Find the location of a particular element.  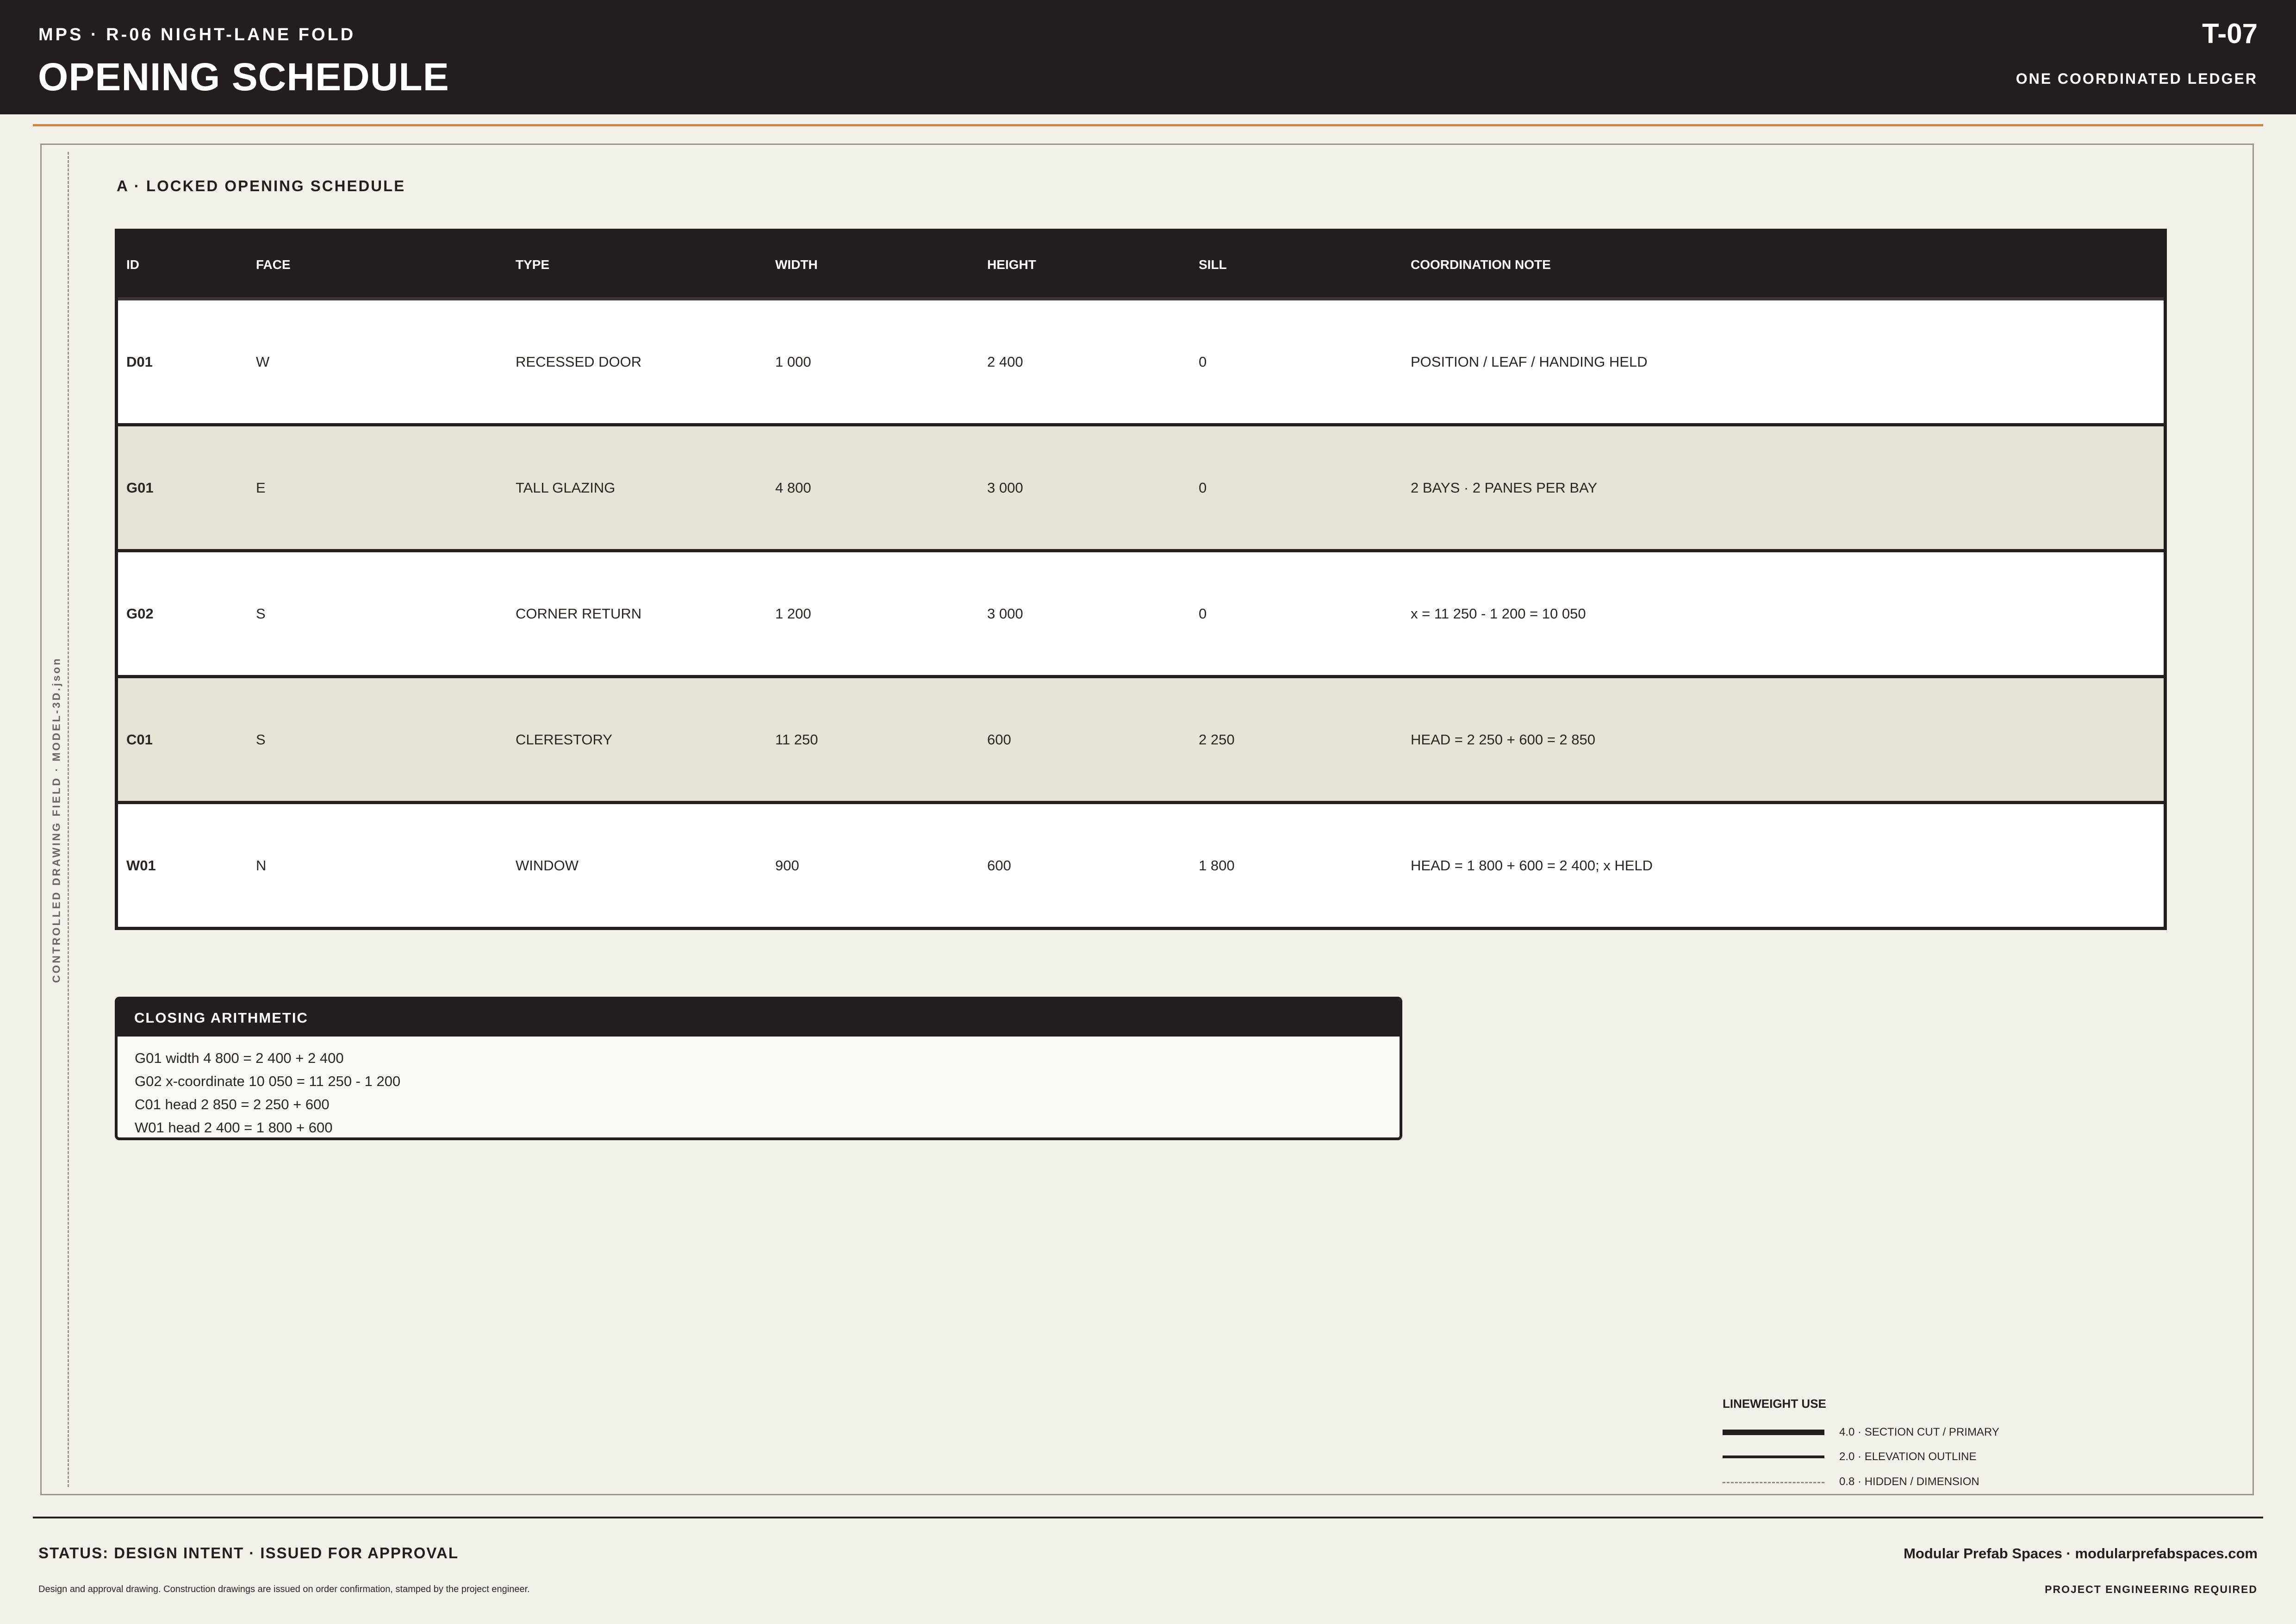

cell-note: HEAD = 1 800 + 600 = 2 400; x HELD is located at coordinates (1532, 865).